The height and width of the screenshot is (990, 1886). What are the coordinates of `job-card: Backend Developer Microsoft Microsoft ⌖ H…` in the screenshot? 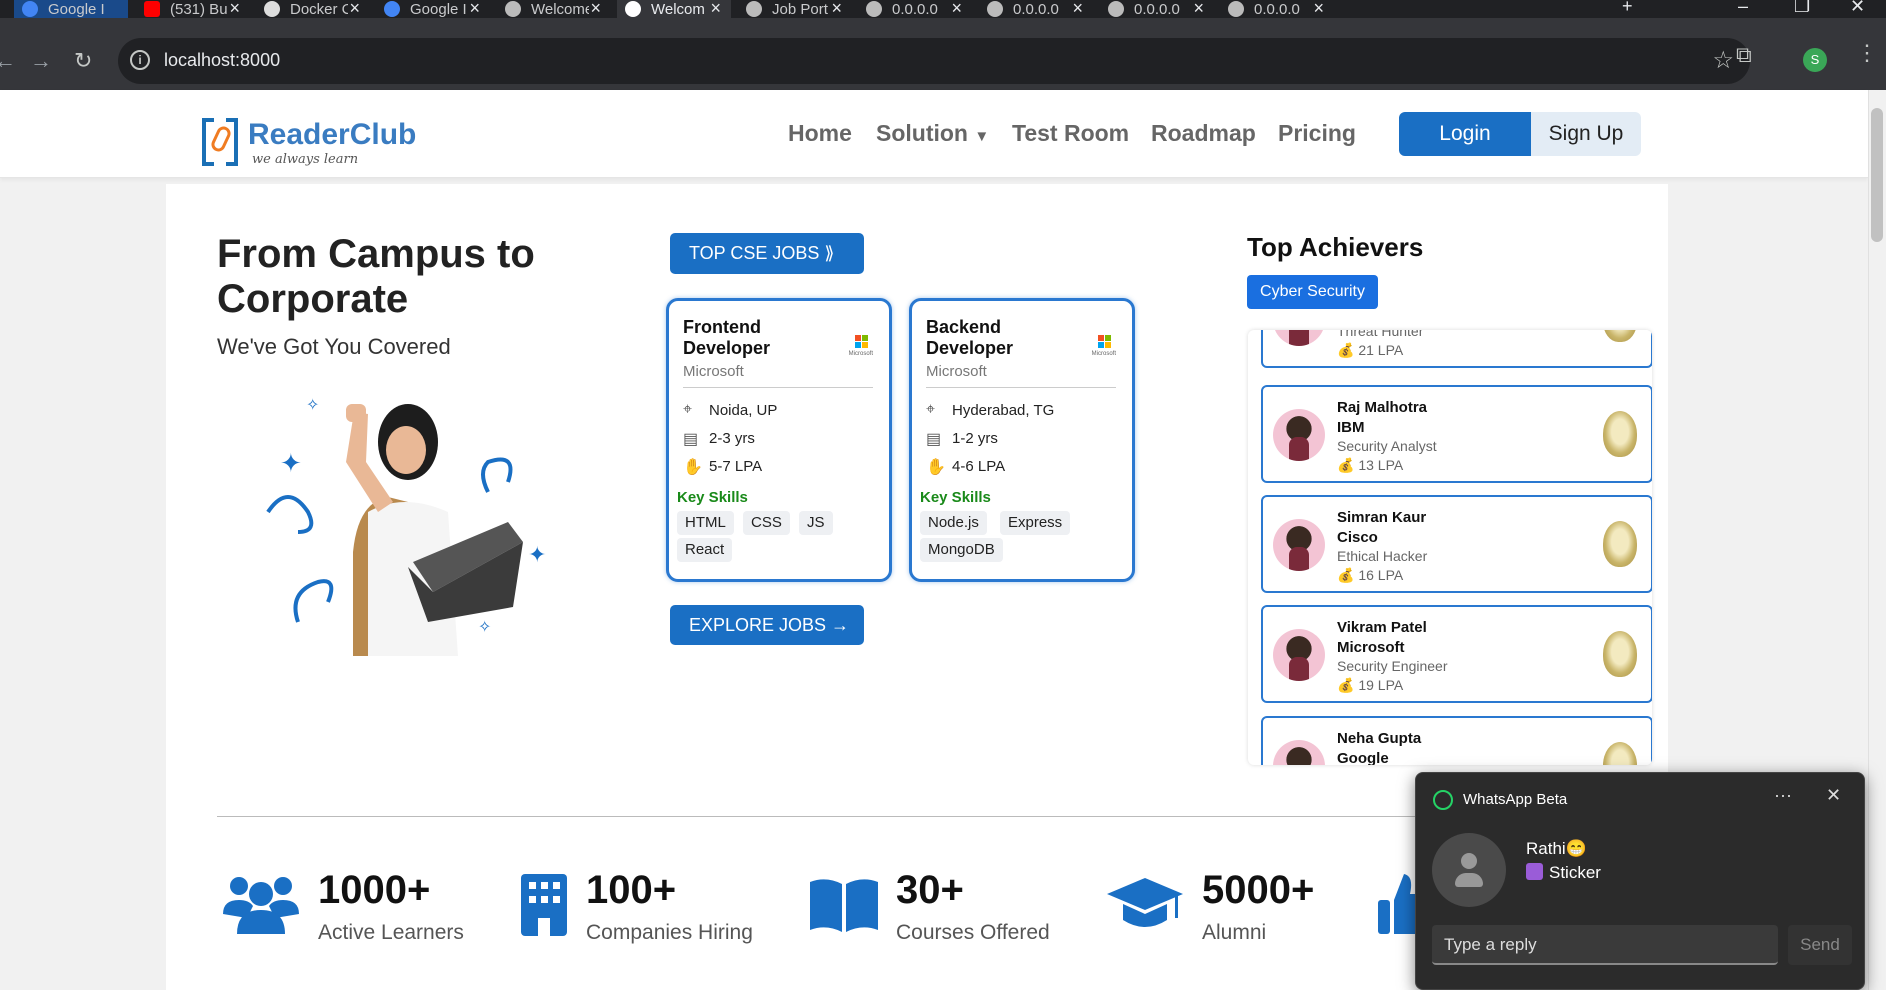 It's located at (1022, 440).